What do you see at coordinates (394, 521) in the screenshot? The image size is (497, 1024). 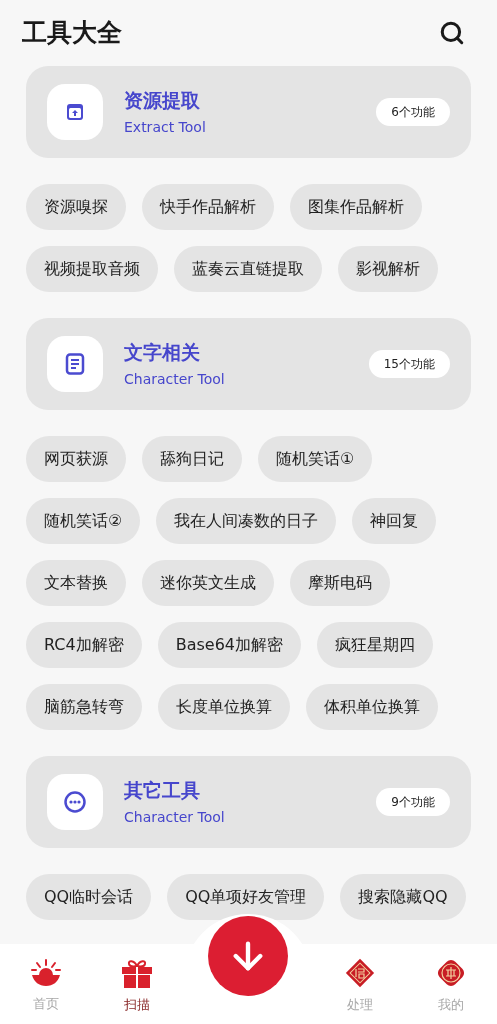 I see `tool-chip: 神回复` at bounding box center [394, 521].